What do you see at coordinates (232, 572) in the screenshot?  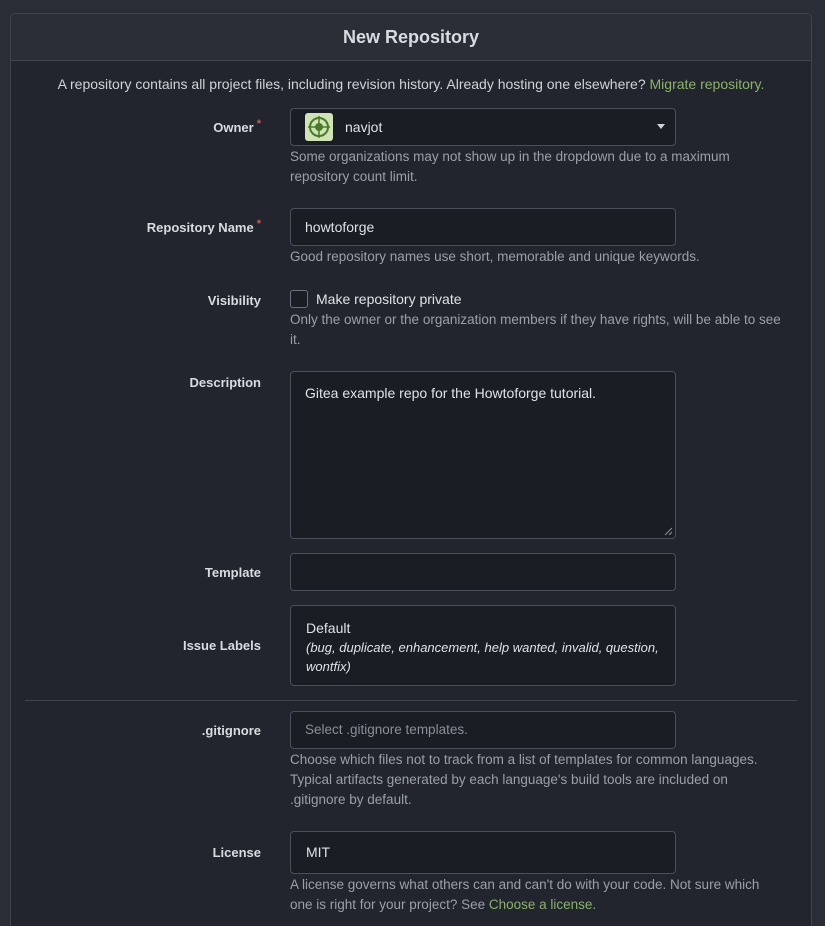 I see `template-label: Template` at bounding box center [232, 572].